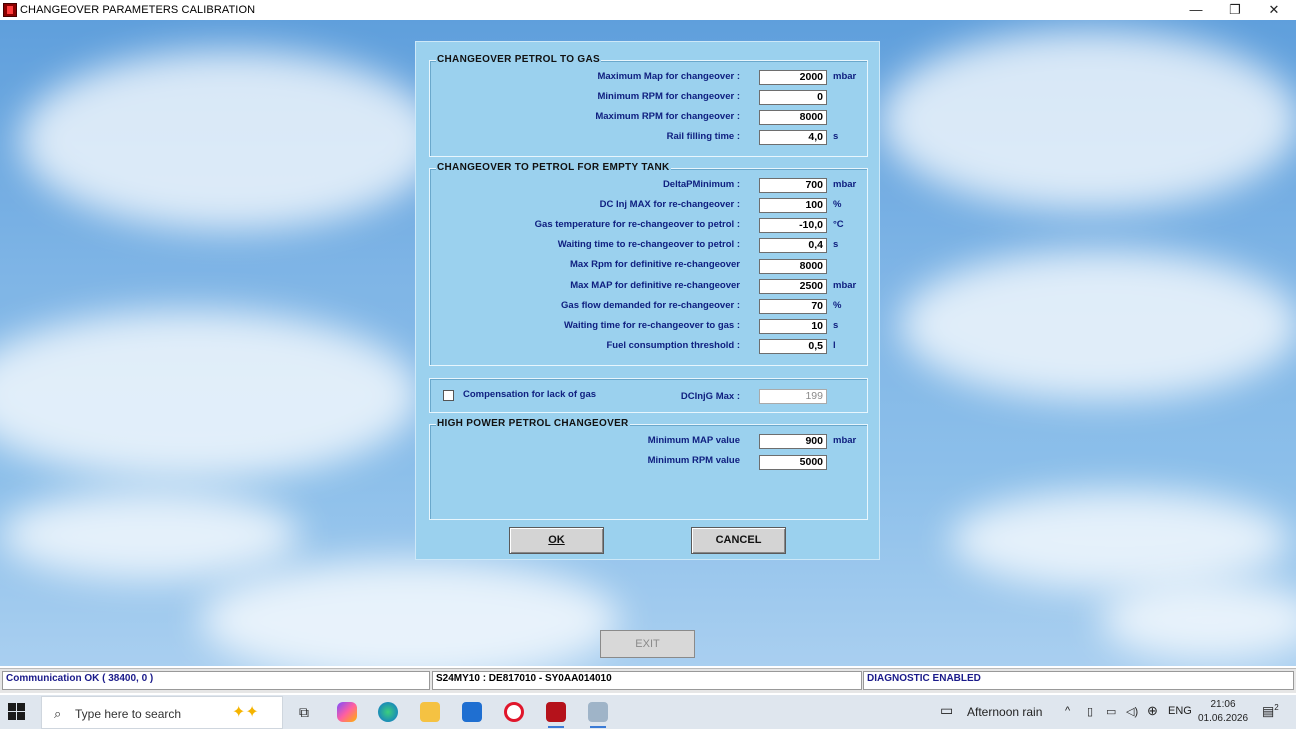 This screenshot has width=1296, height=729. What do you see at coordinates (793, 346) in the screenshot?
I see `fuel-consumption-field: 0,5` at bounding box center [793, 346].